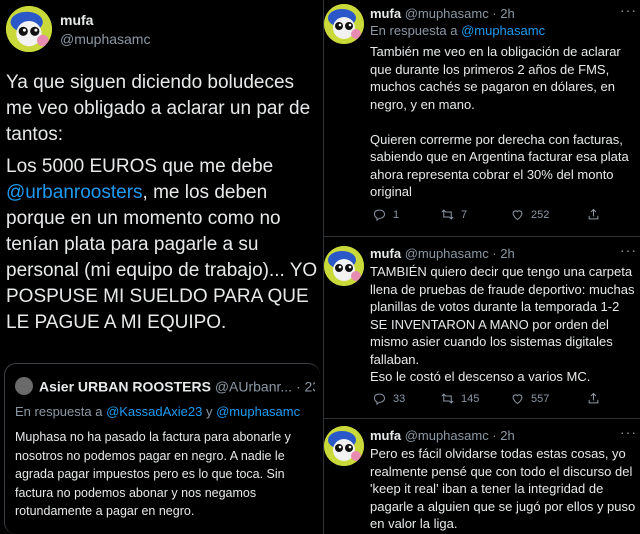 The height and width of the screenshot is (534, 640). Describe the element at coordinates (540, 398) in the screenshot. I see `like-count: 557` at that location.